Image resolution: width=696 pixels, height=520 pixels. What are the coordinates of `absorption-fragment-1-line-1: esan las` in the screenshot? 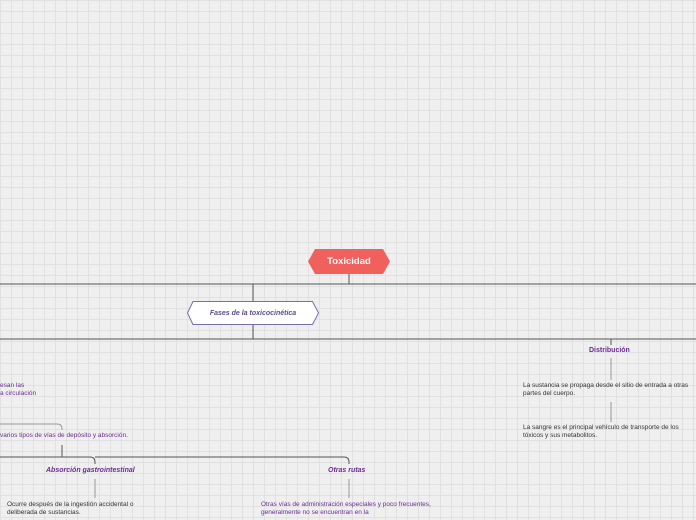 It's located at (12, 385).